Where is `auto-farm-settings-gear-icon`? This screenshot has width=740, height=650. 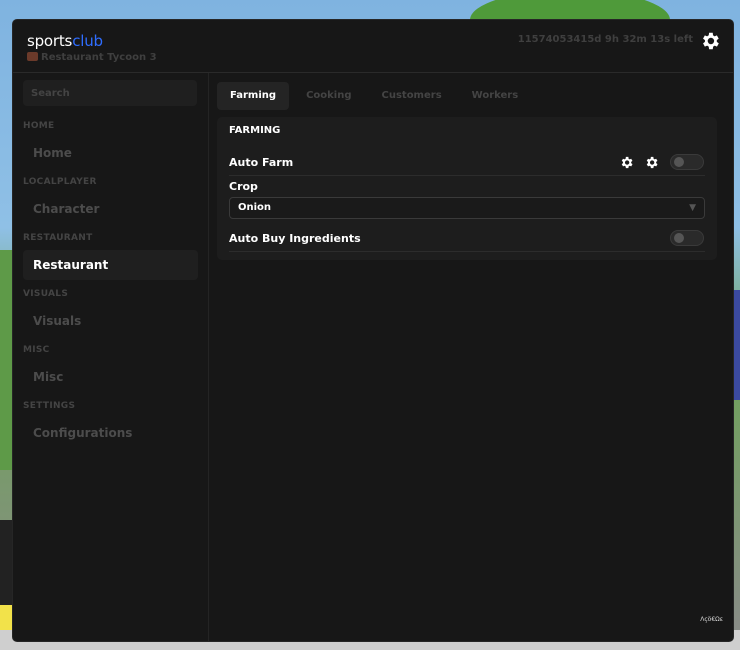
auto-farm-settings-gear-icon is located at coordinates (626, 162).